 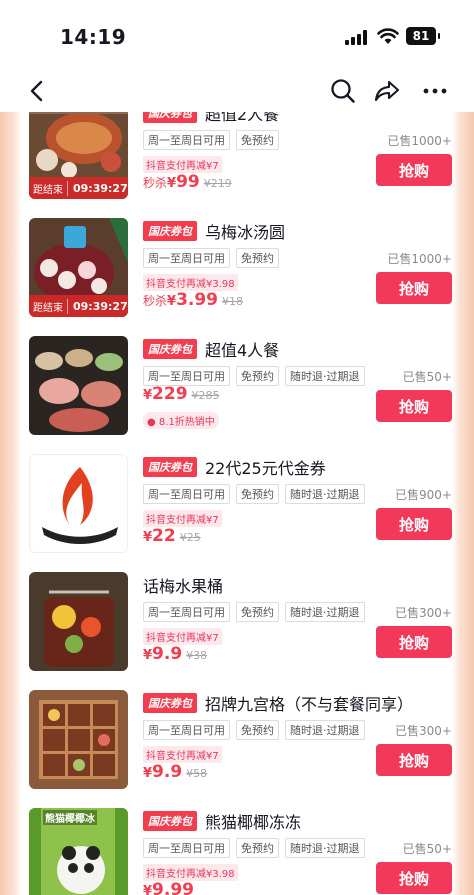 What do you see at coordinates (387, 91) in the screenshot?
I see `share-button` at bounding box center [387, 91].